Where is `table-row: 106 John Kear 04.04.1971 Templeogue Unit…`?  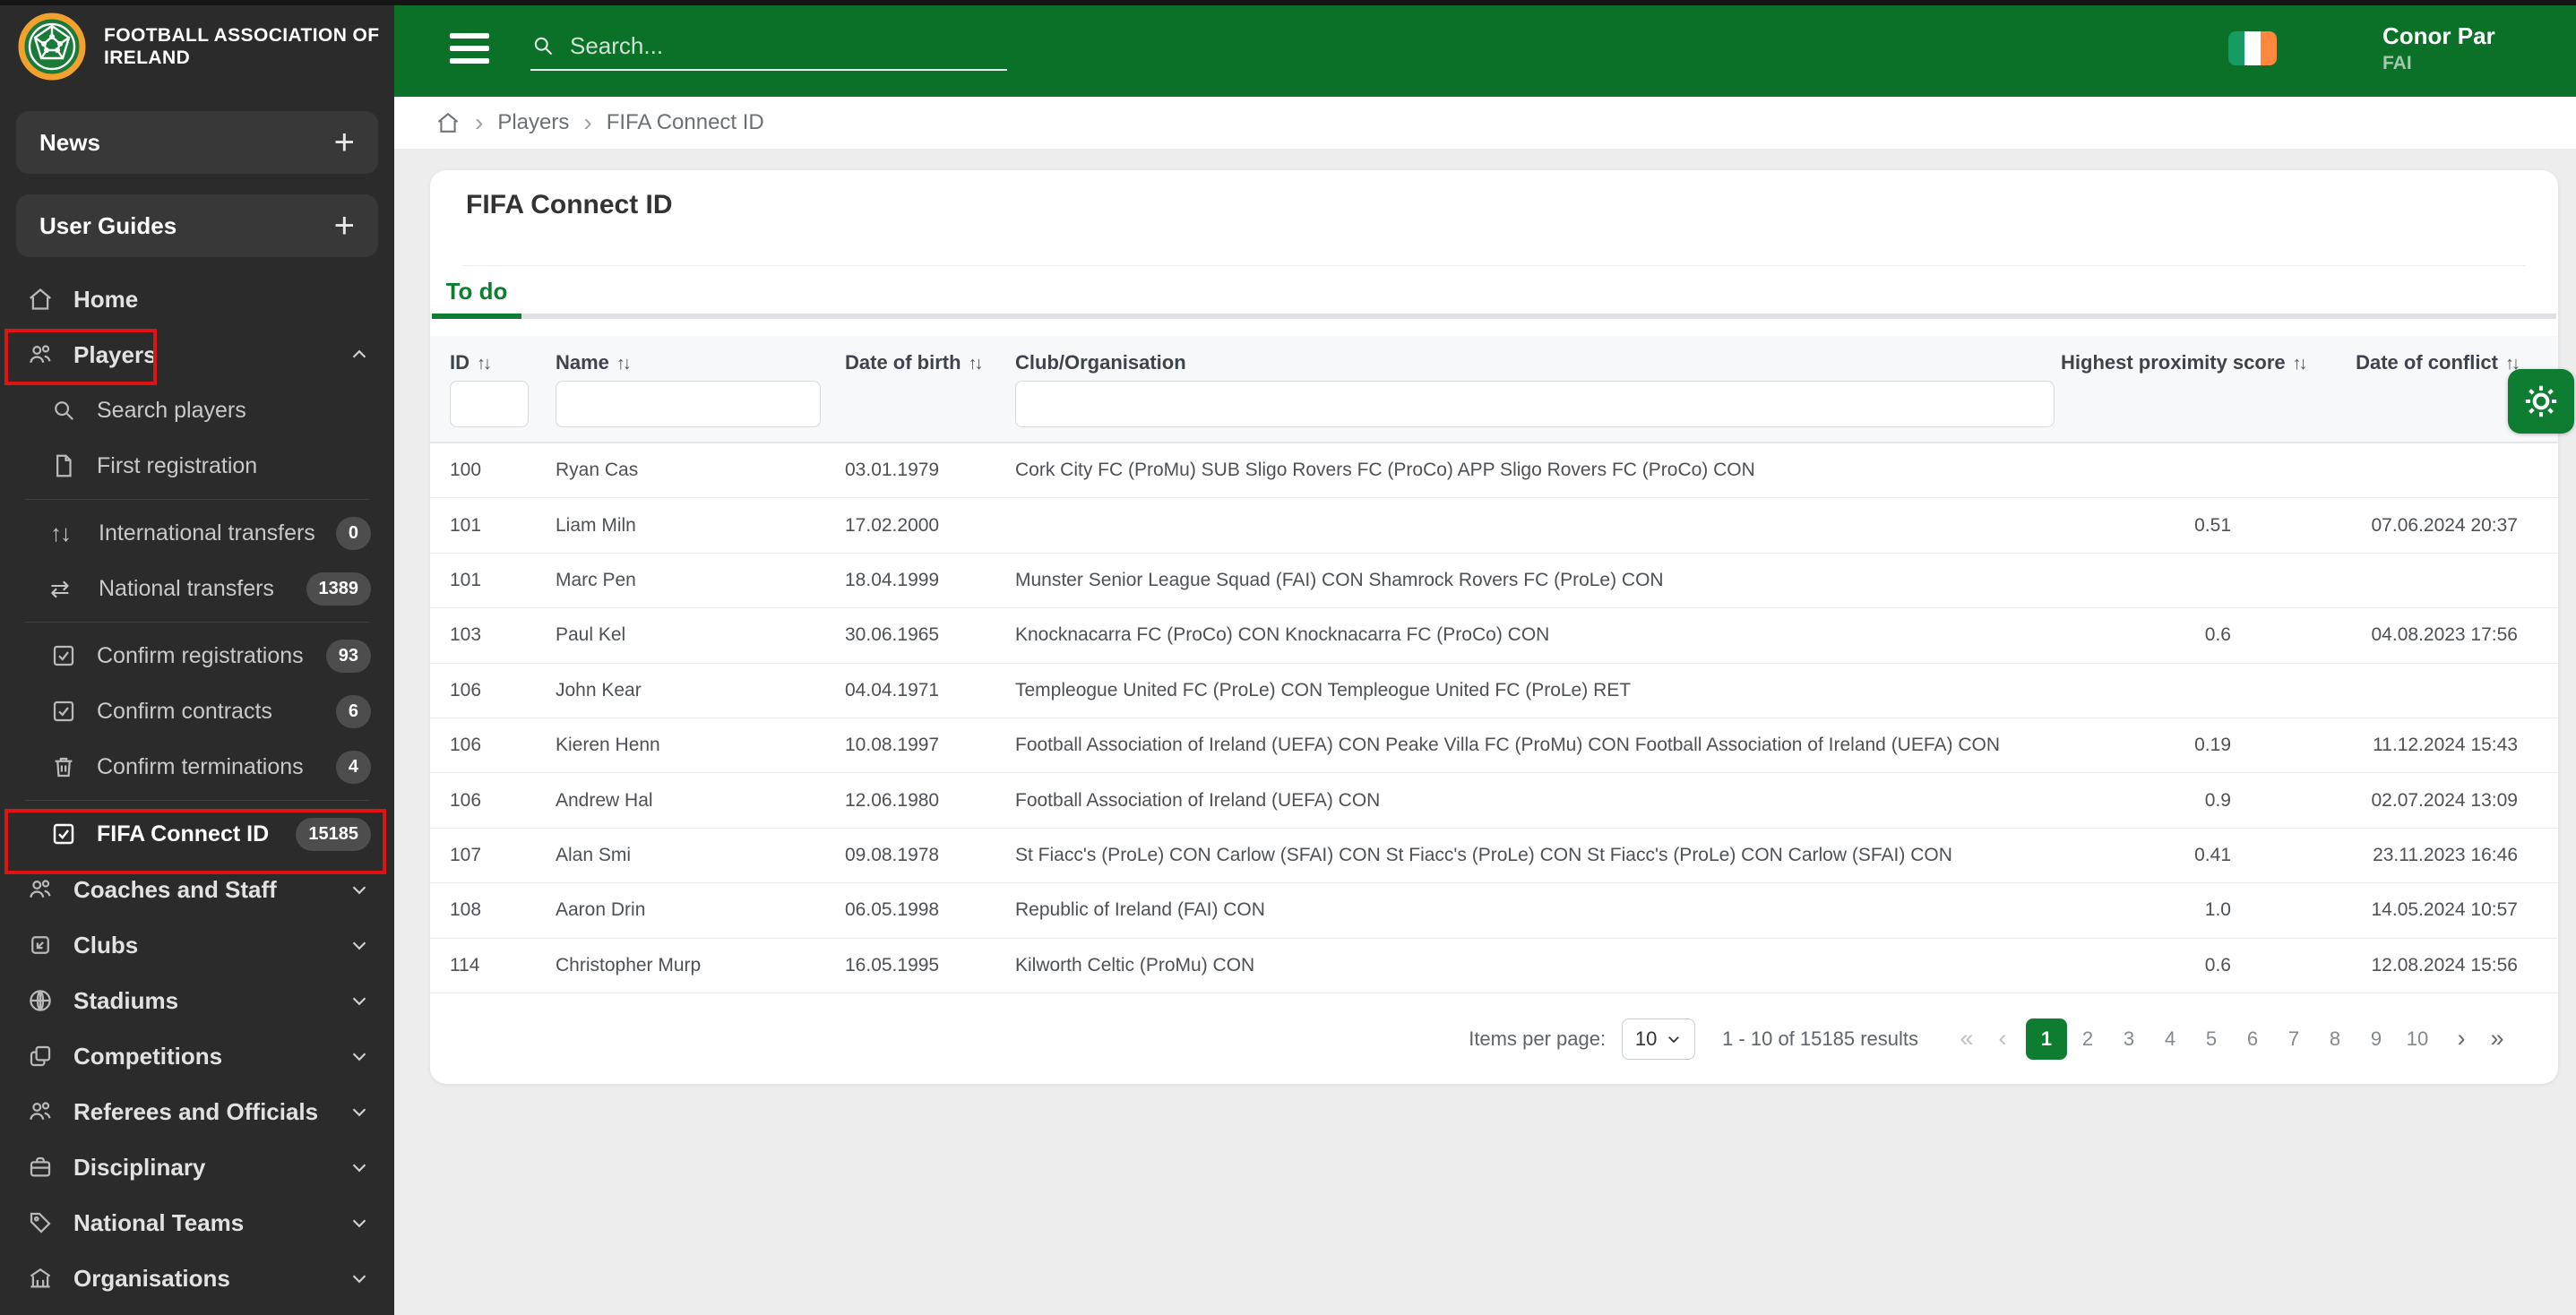 table-row: 106 John Kear 04.04.1971 Templeogue Unit… is located at coordinates (1494, 691).